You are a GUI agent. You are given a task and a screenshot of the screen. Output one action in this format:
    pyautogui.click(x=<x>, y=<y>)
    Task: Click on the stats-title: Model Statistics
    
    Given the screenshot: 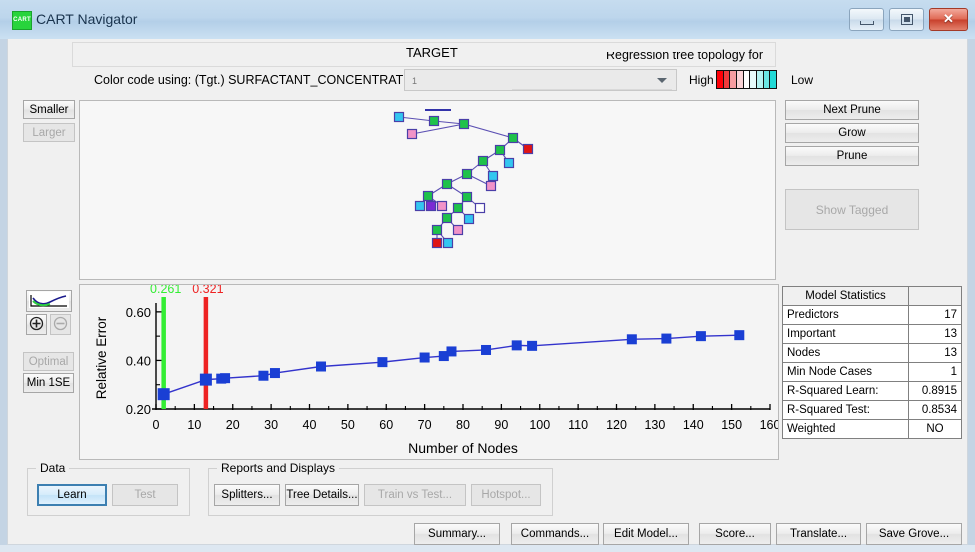 What is the action you would take?
    pyautogui.click(x=845, y=296)
    